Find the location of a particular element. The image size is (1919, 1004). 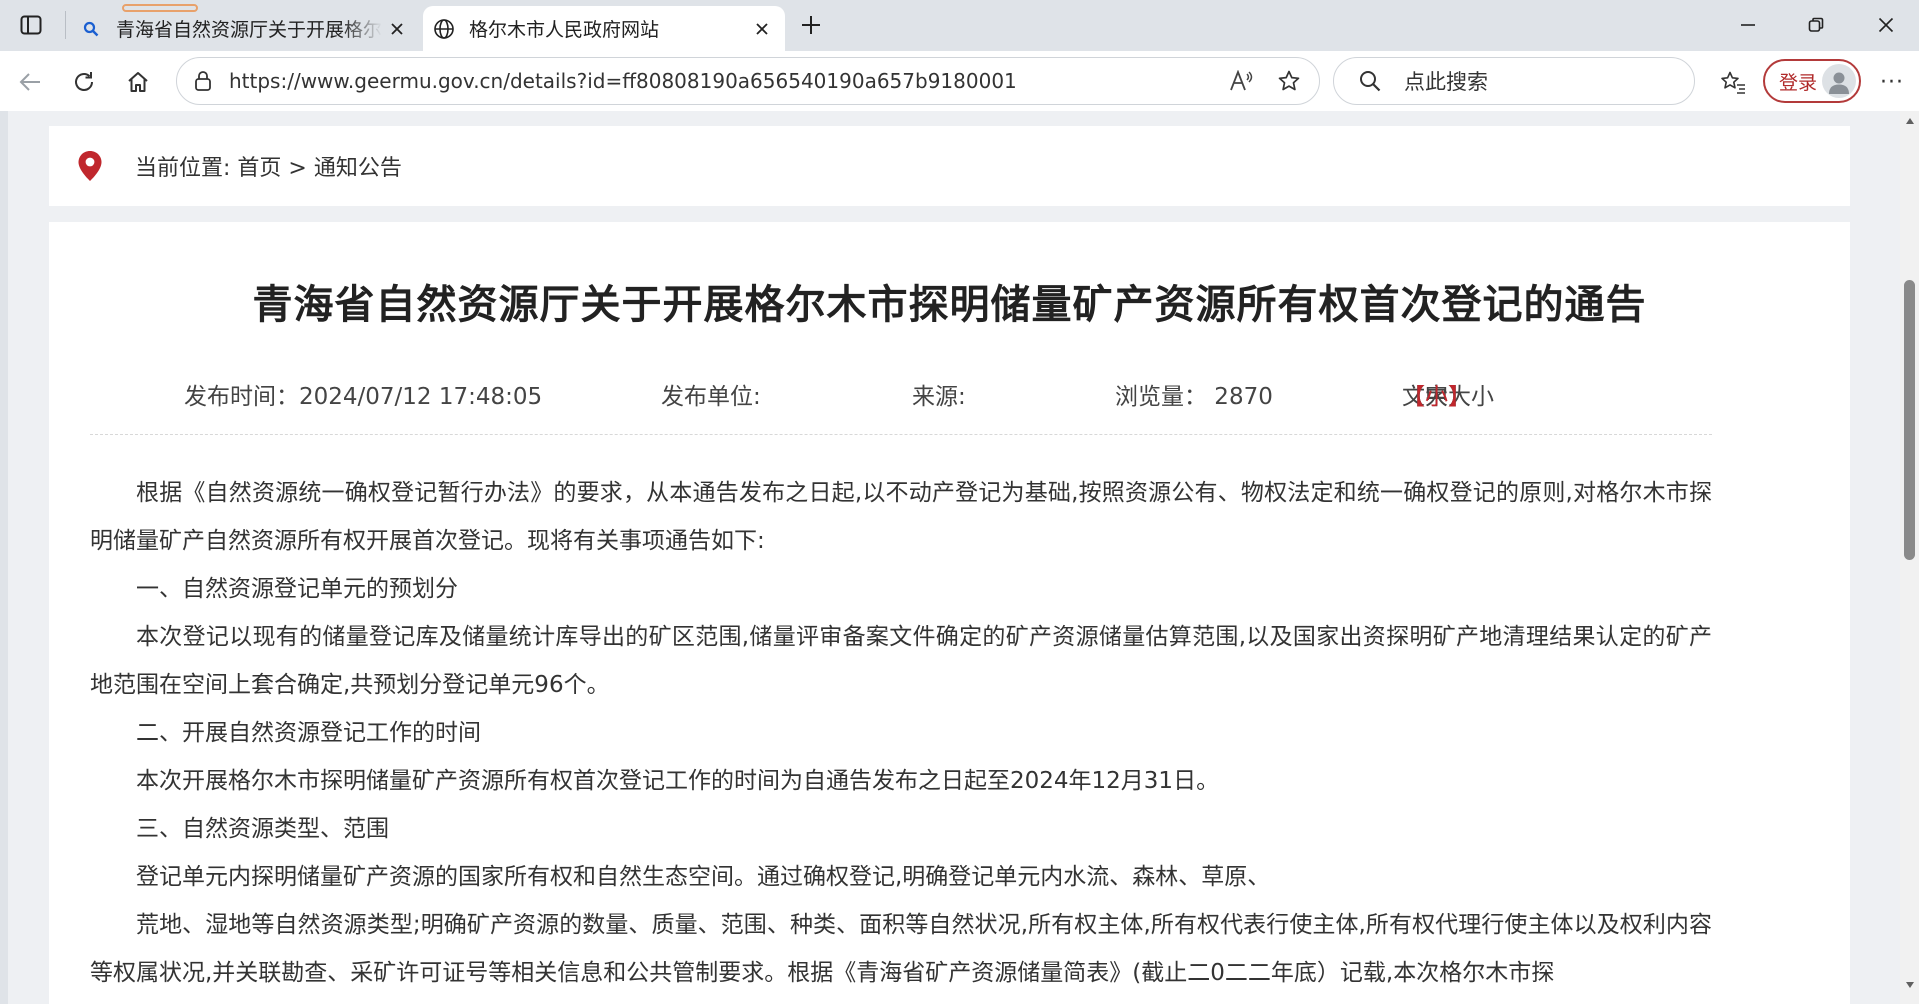

location-pin-icon is located at coordinates (90, 166).